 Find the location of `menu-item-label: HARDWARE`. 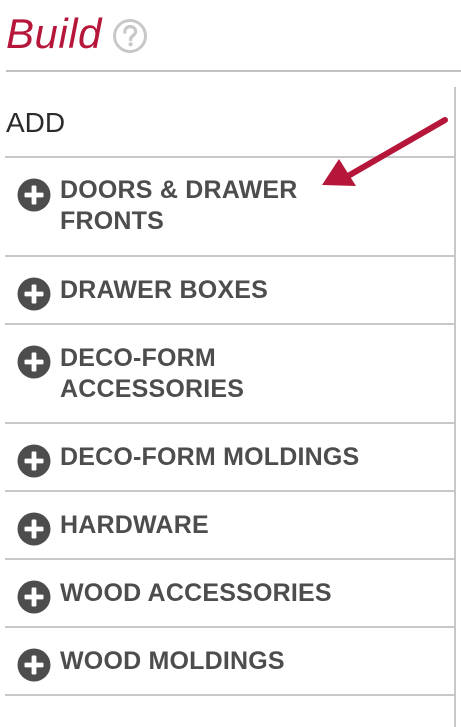

menu-item-label: HARDWARE is located at coordinates (134, 525).